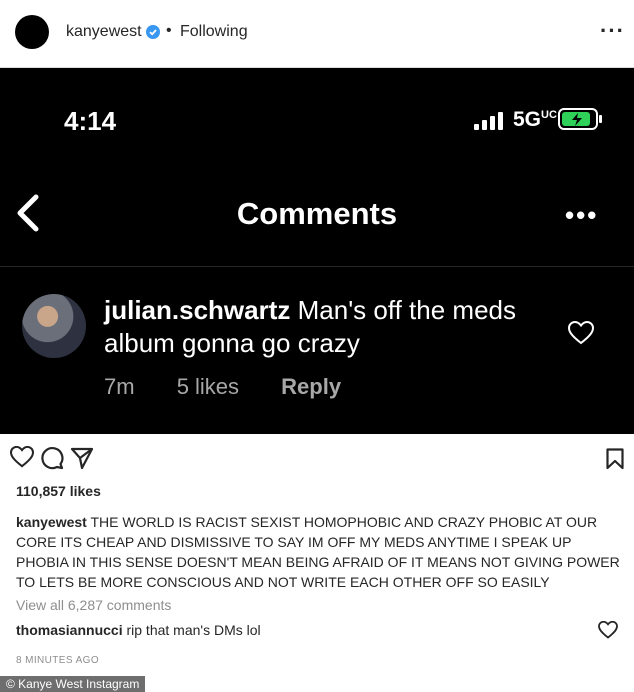 The height and width of the screenshot is (692, 634). I want to click on comment-username: thomasiannucci, so click(69, 630).